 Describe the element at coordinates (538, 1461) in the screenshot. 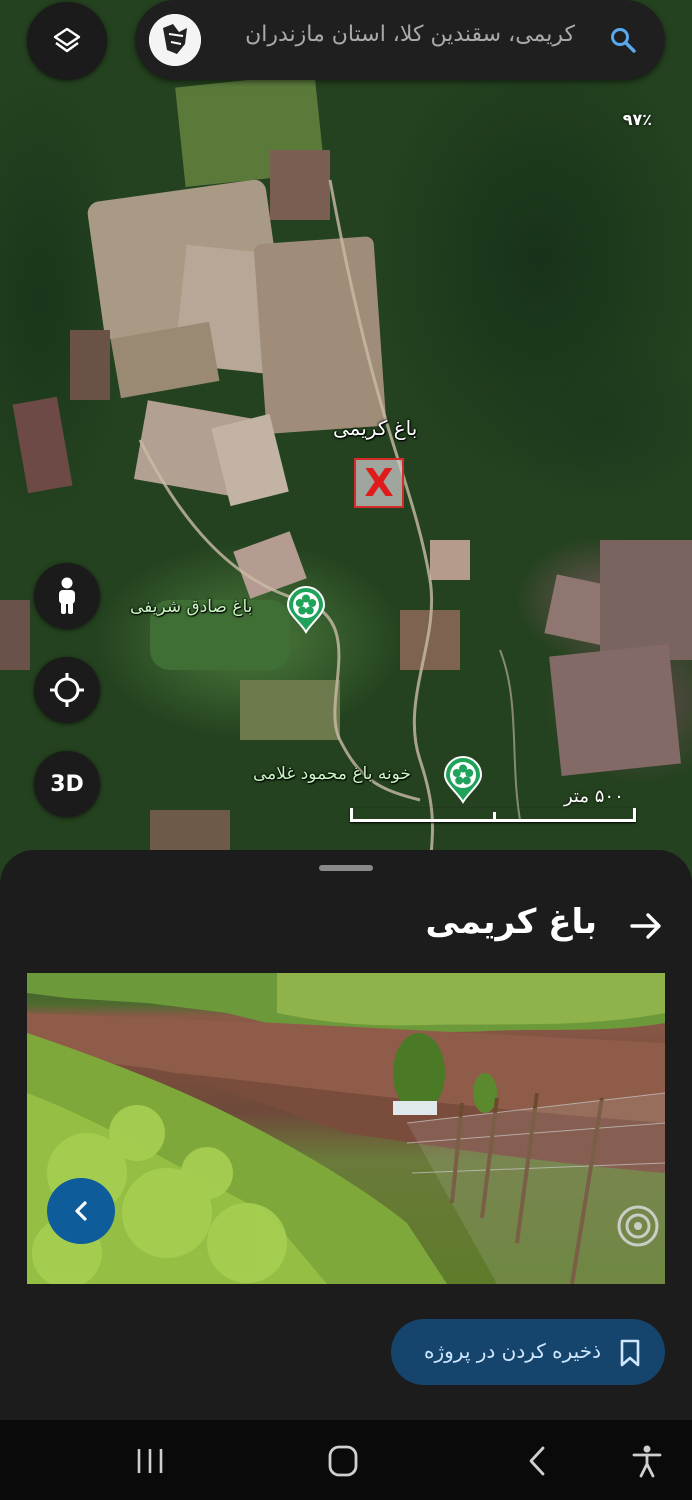

I see `back-icon` at that location.